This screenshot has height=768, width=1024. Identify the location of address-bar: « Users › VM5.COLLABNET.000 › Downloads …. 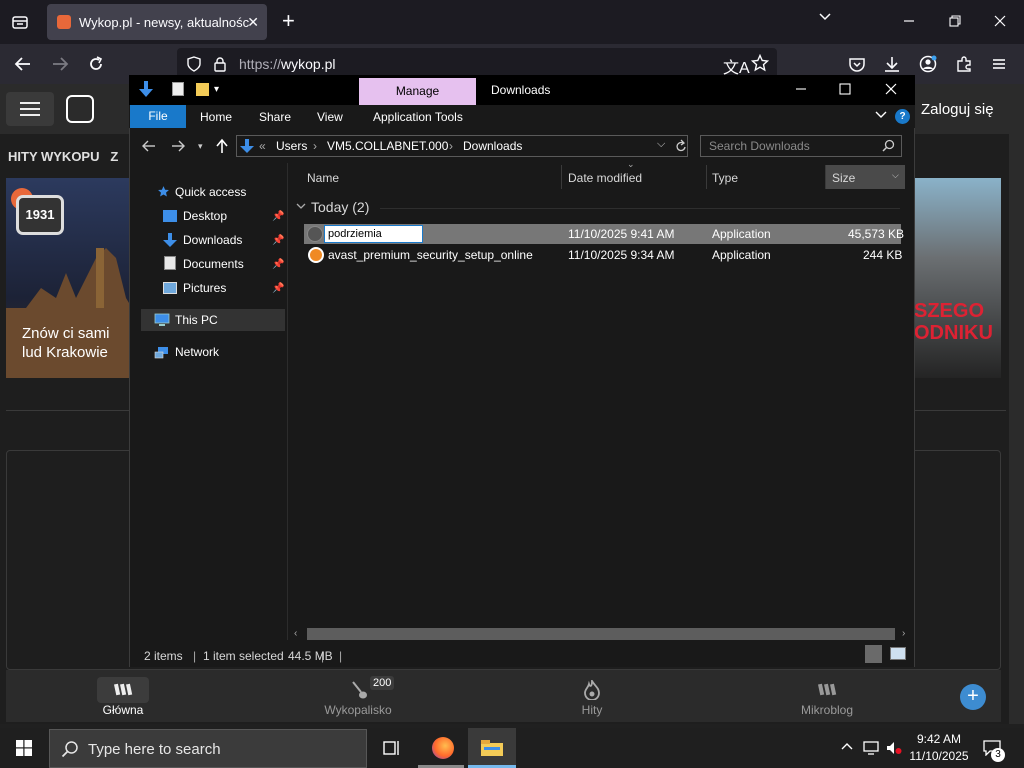
(462, 146).